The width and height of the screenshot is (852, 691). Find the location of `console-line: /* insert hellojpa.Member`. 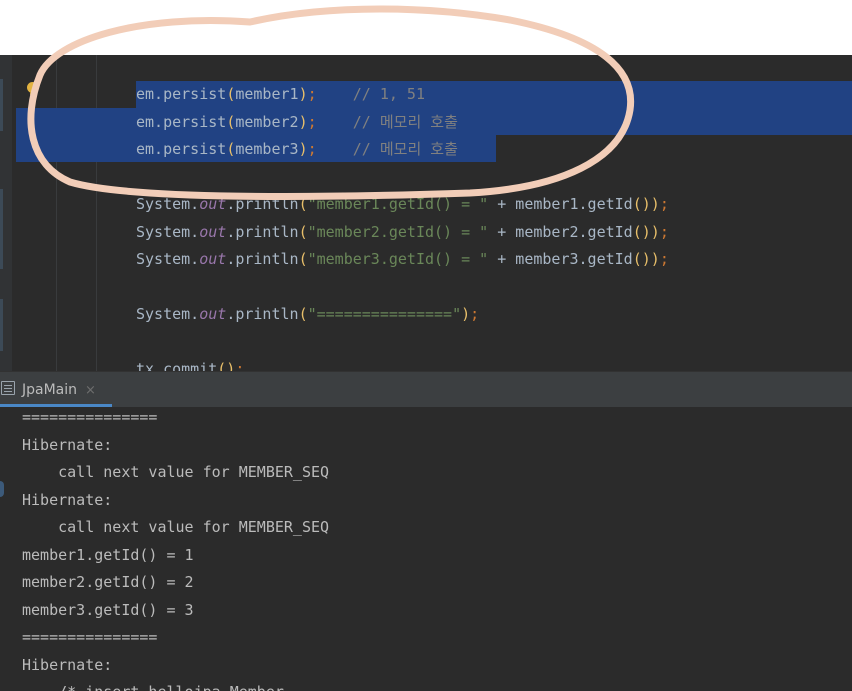

console-line: /* insert hellojpa.Member is located at coordinates (153, 685).